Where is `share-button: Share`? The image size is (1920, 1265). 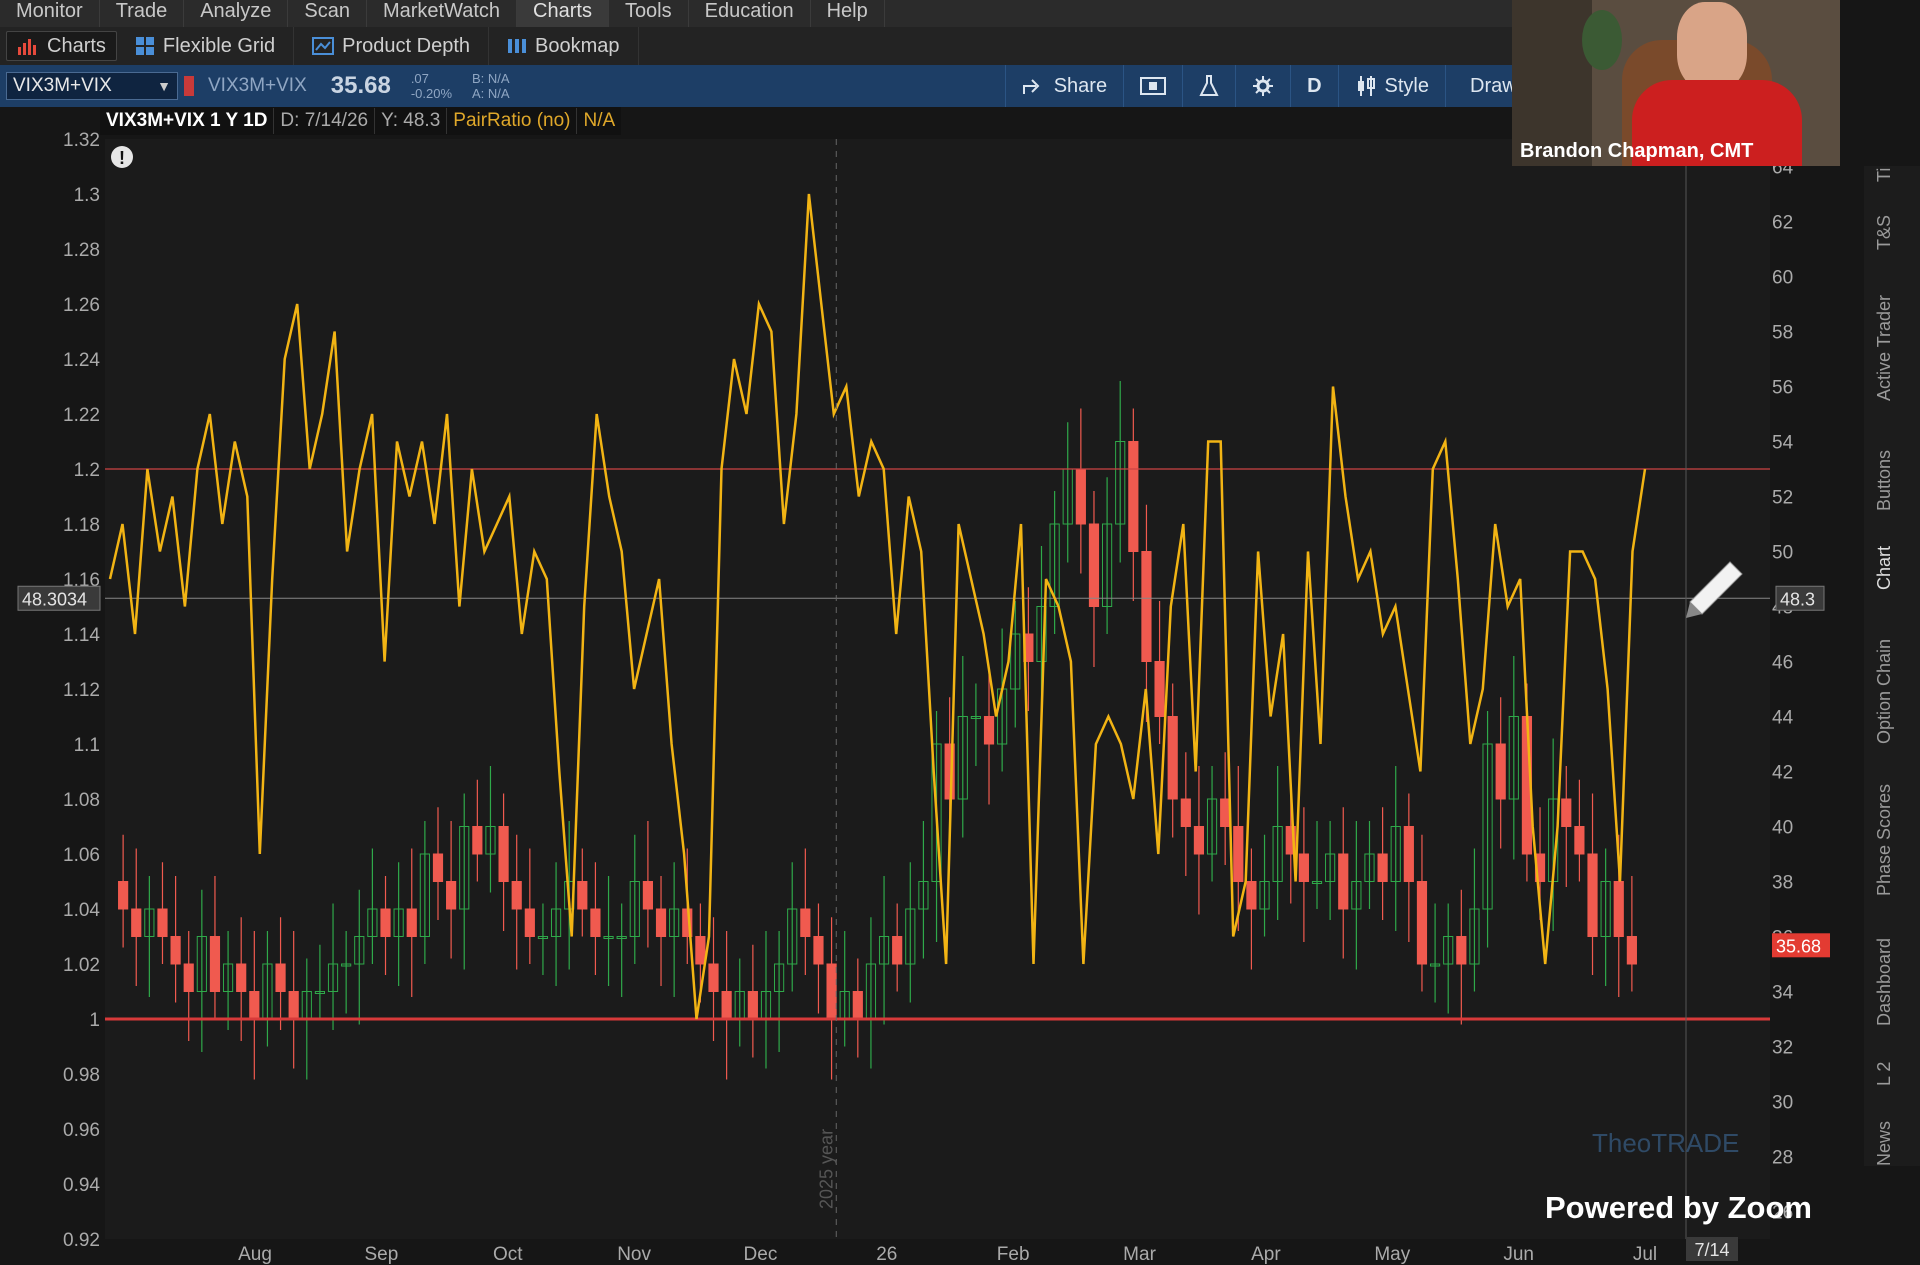
share-button: Share is located at coordinates (1063, 86).